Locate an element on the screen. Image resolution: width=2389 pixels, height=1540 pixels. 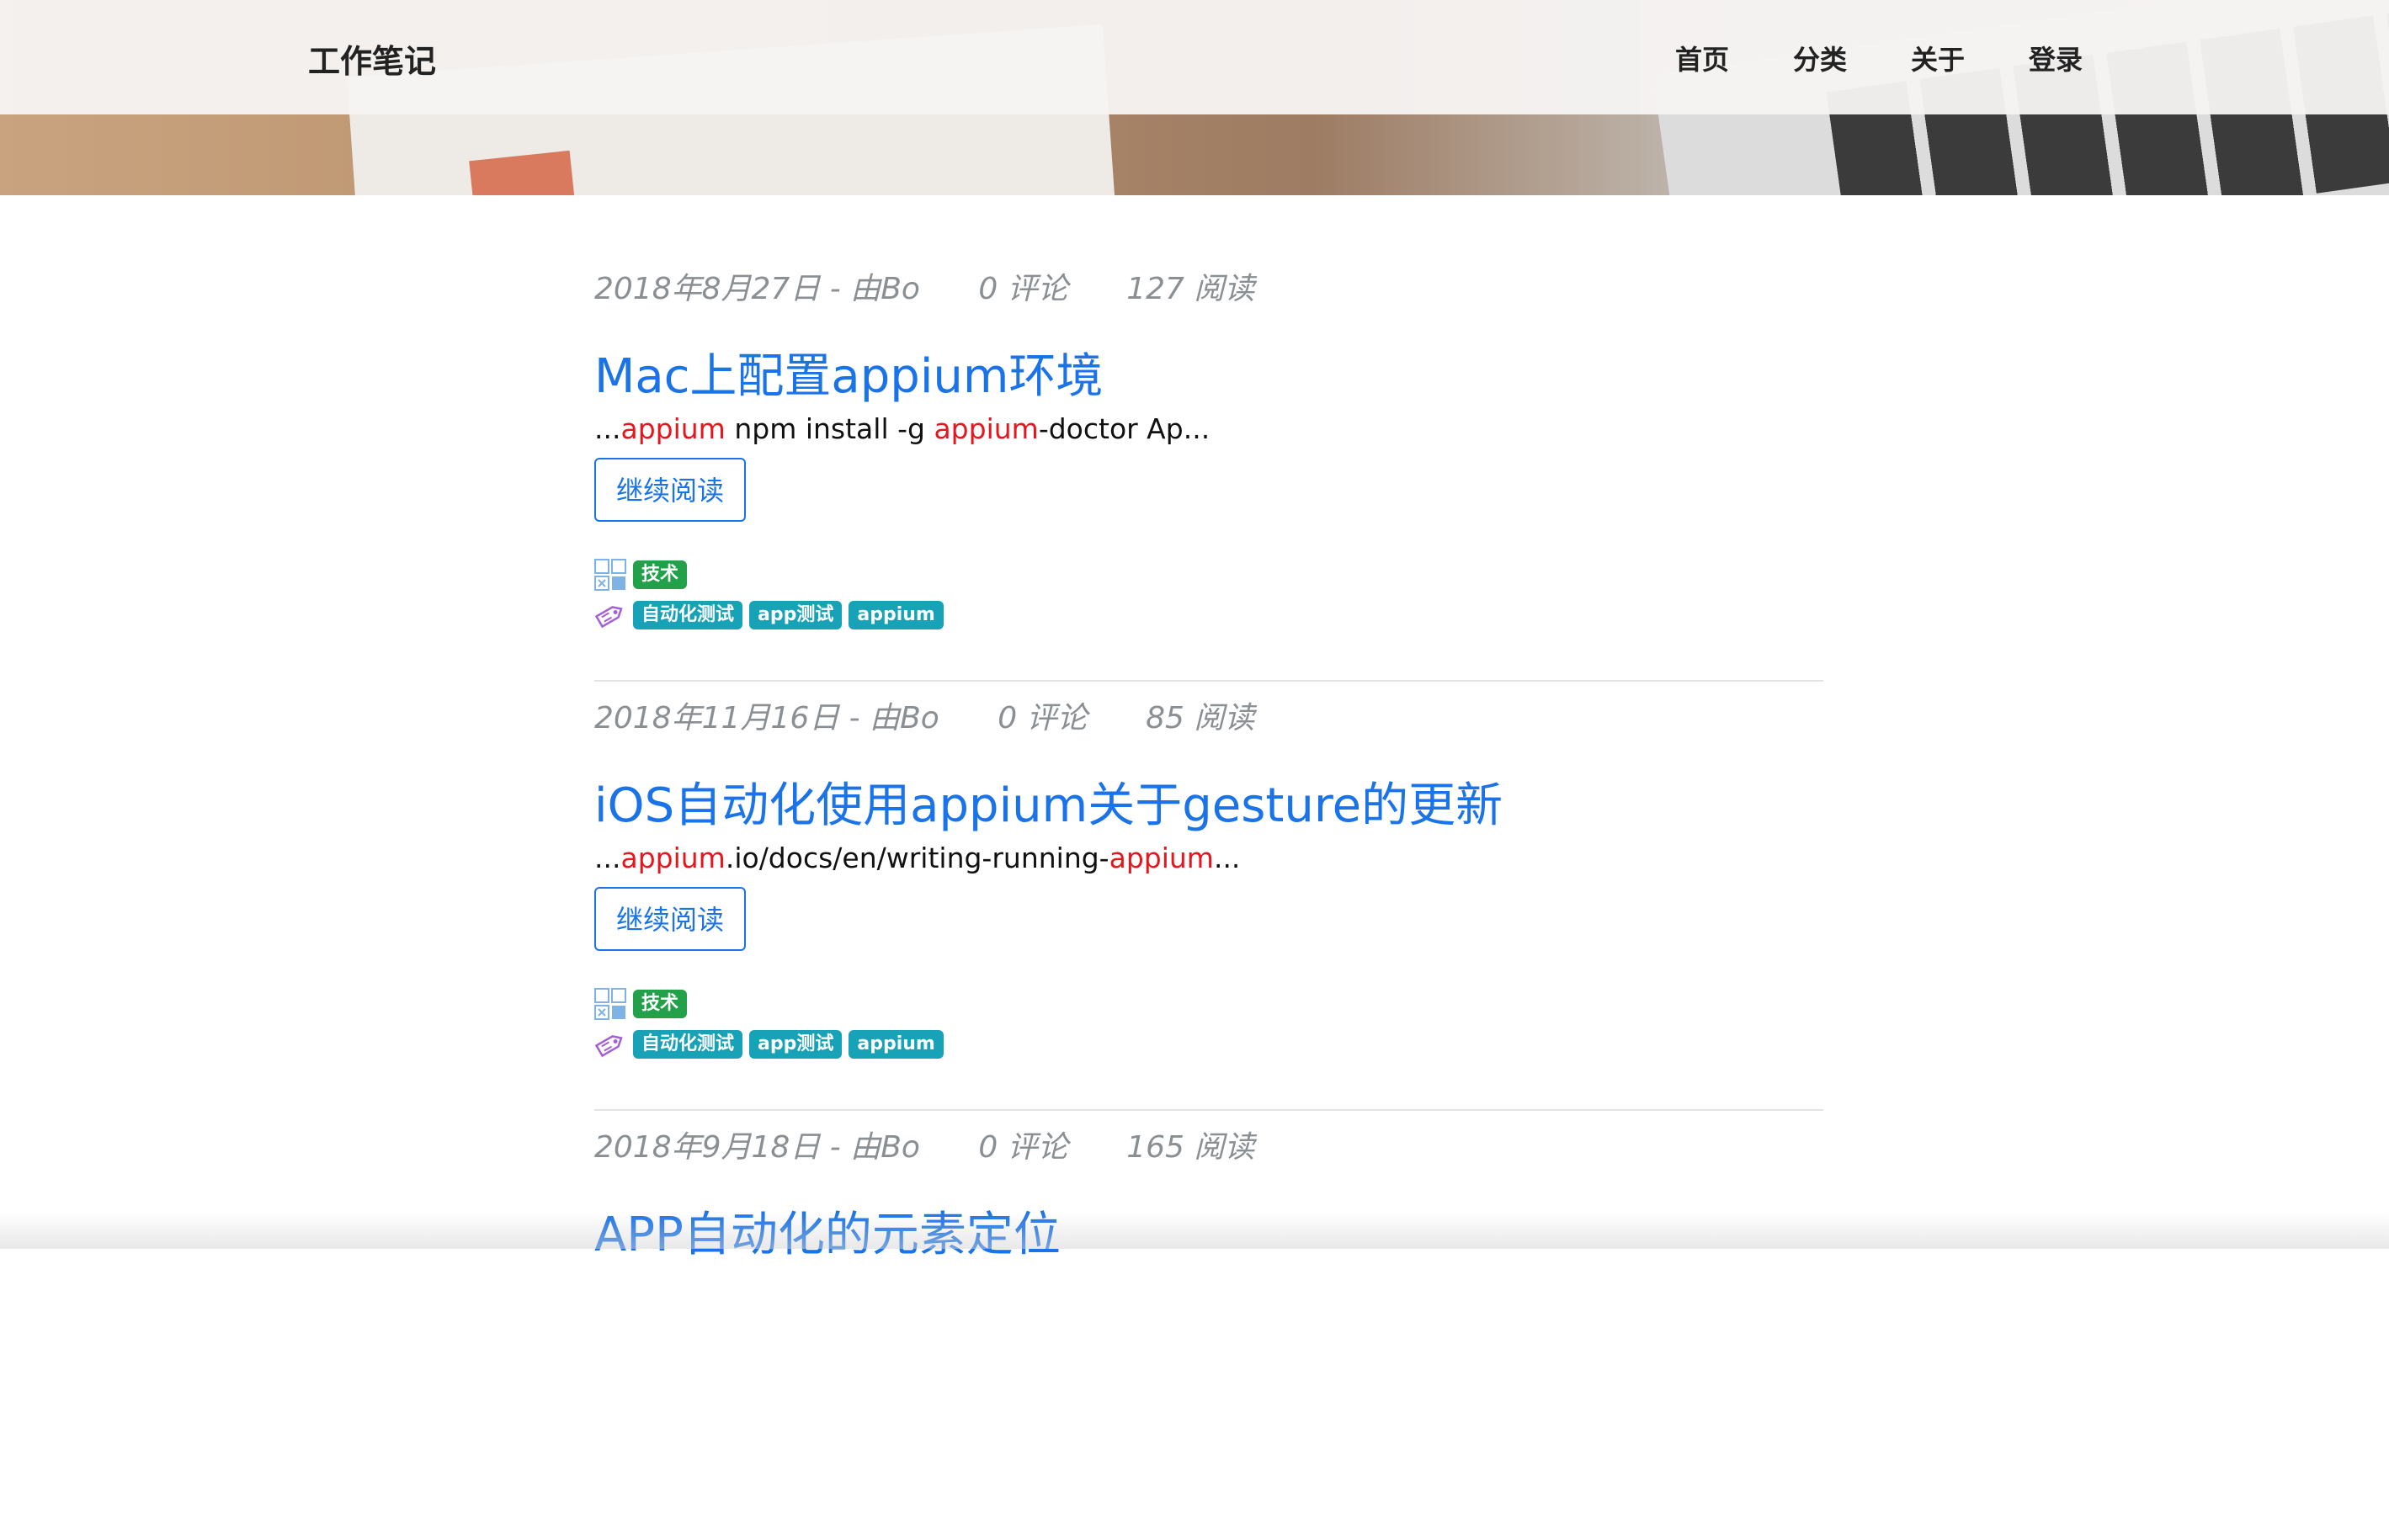
excerpt-text: npm install -g is located at coordinates (829, 428).